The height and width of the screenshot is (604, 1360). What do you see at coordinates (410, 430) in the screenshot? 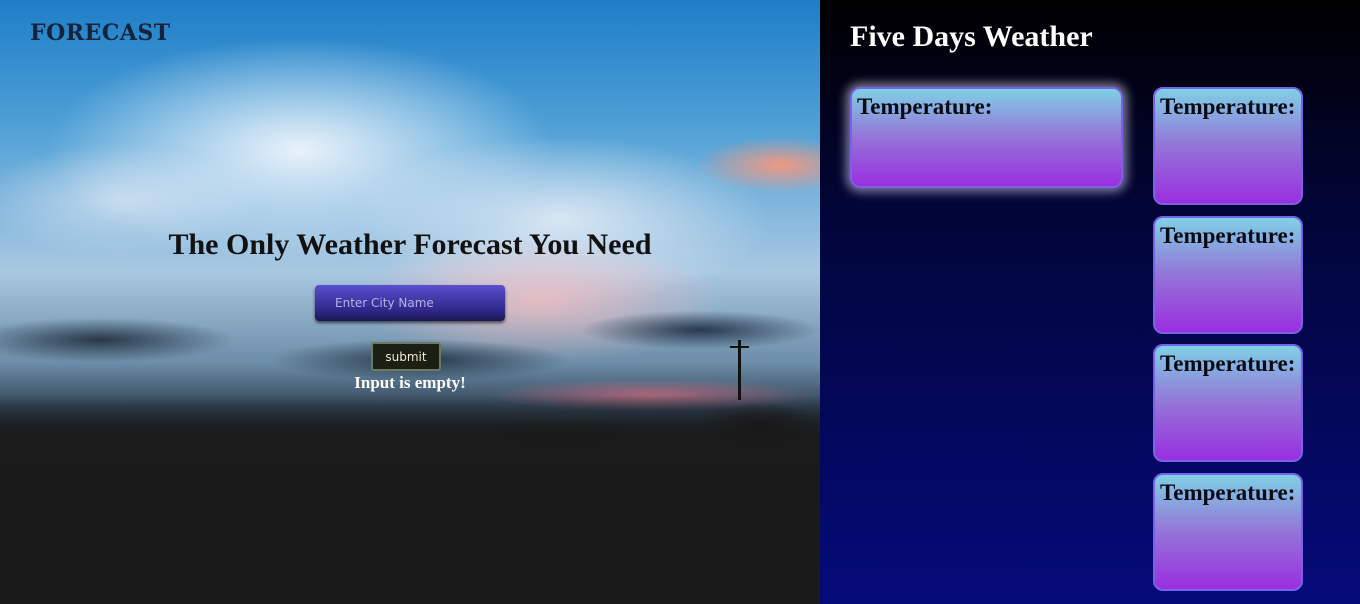
I see `background-treeline` at bounding box center [410, 430].